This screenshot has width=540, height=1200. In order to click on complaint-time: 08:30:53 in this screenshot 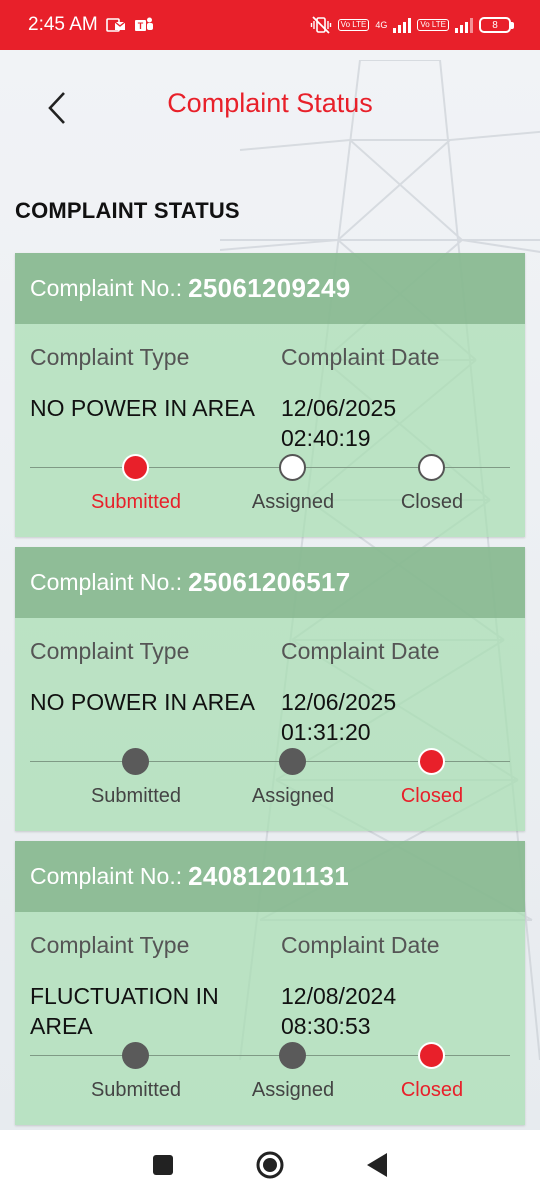, I will do `click(326, 1026)`.